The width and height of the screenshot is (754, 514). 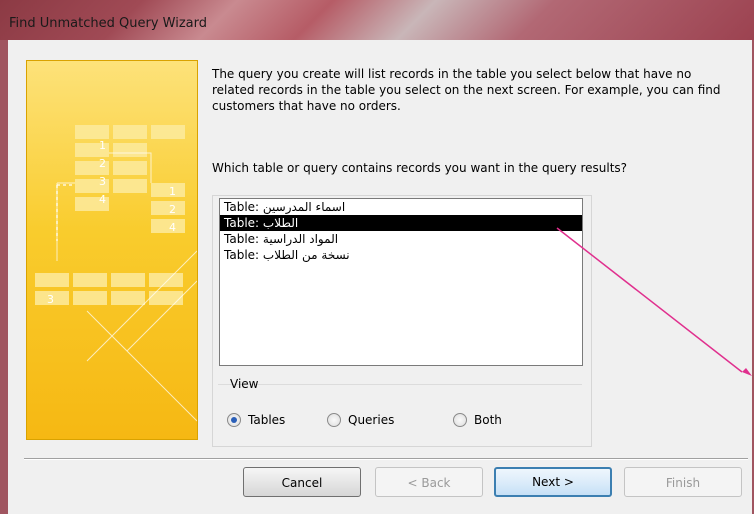 What do you see at coordinates (553, 482) in the screenshot?
I see `next-button: Next >` at bounding box center [553, 482].